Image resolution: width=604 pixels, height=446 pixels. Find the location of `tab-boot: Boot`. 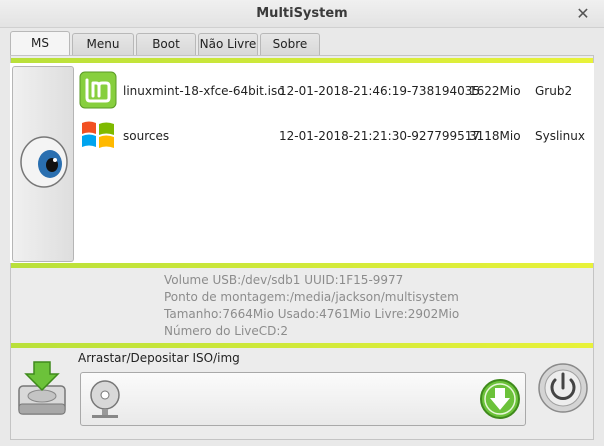

tab-boot: Boot is located at coordinates (166, 44).